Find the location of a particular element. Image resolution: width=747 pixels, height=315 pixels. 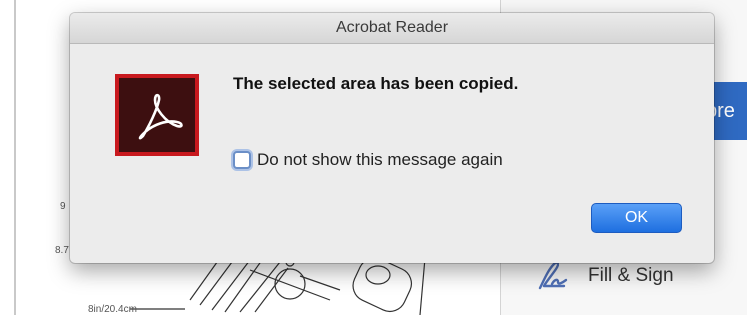

signature-pen-icon is located at coordinates (553, 275).